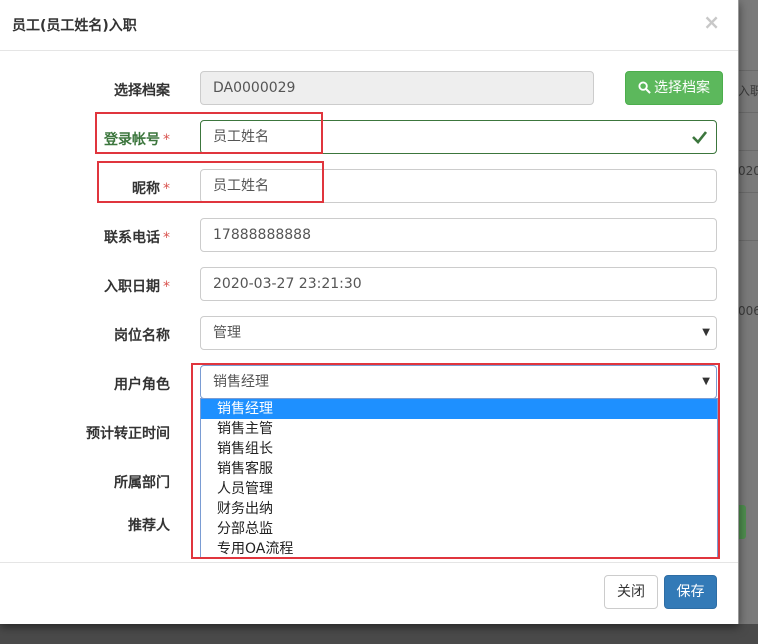 The width and height of the screenshot is (758, 644). Describe the element at coordinates (397, 88) in the screenshot. I see `archive-input: DA0000029` at that location.